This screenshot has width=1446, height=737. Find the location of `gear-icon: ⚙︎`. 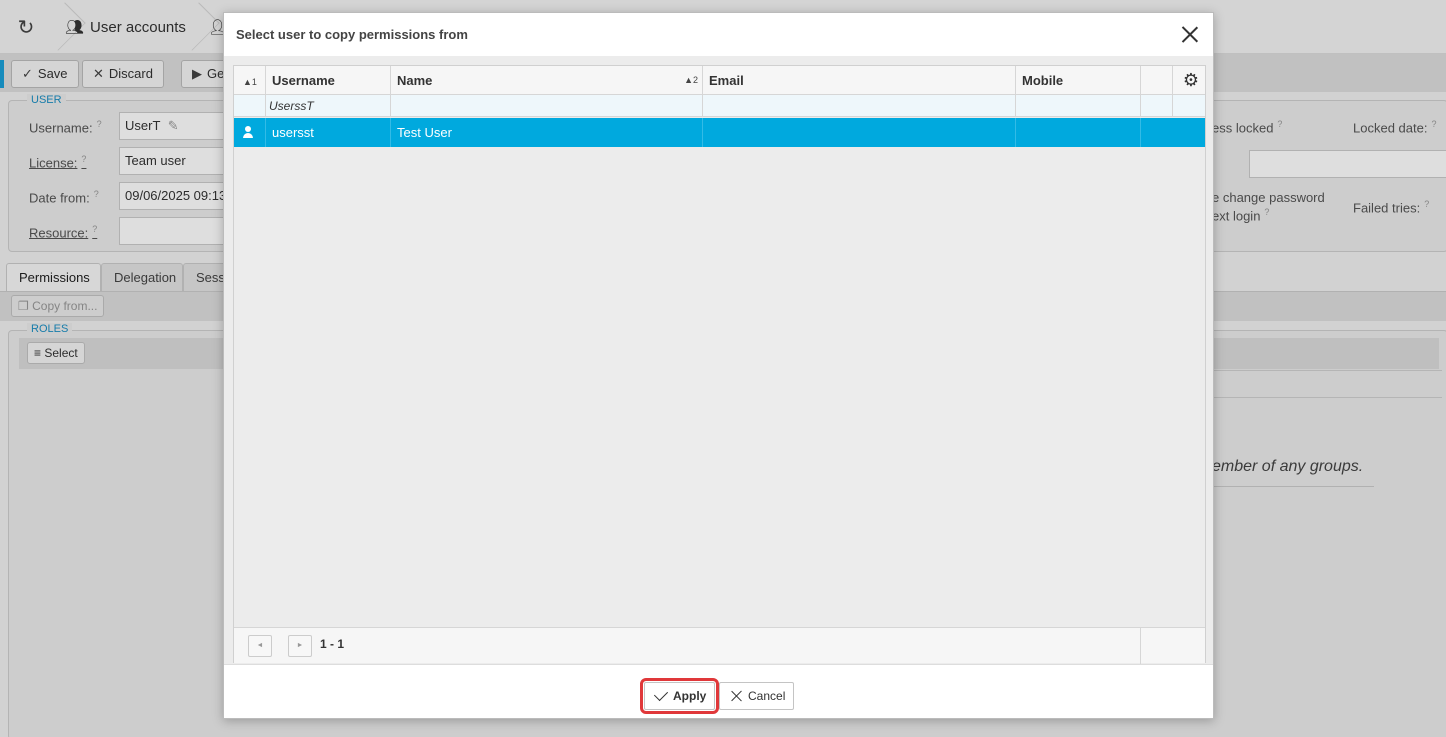

gear-icon: ⚙︎ is located at coordinates (1191, 80).